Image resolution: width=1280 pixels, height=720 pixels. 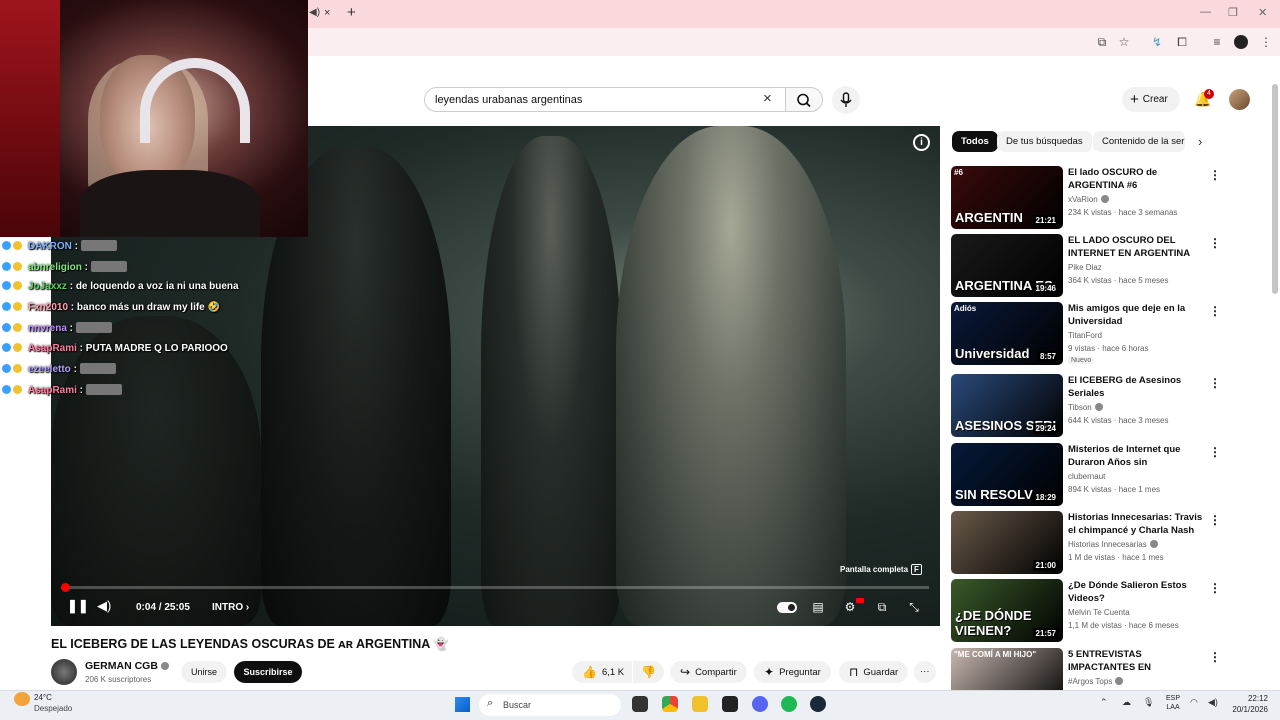 I want to click on chip-contenido-de-la-serie: Contenido de la ser, so click(x=1139, y=141).